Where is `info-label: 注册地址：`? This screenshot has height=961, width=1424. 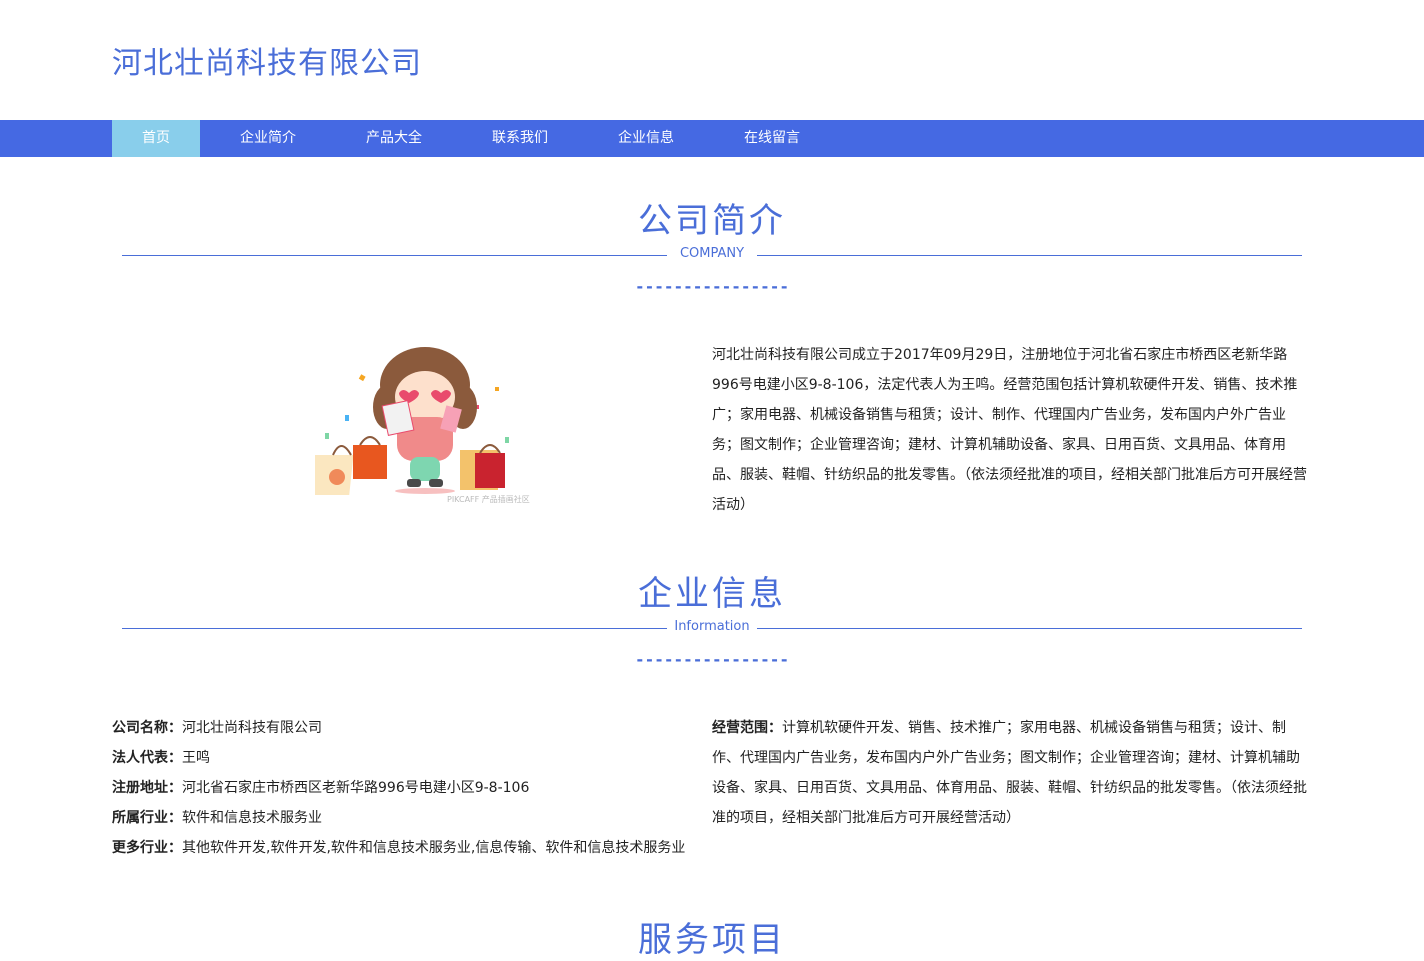
info-label: 注册地址： is located at coordinates (147, 788).